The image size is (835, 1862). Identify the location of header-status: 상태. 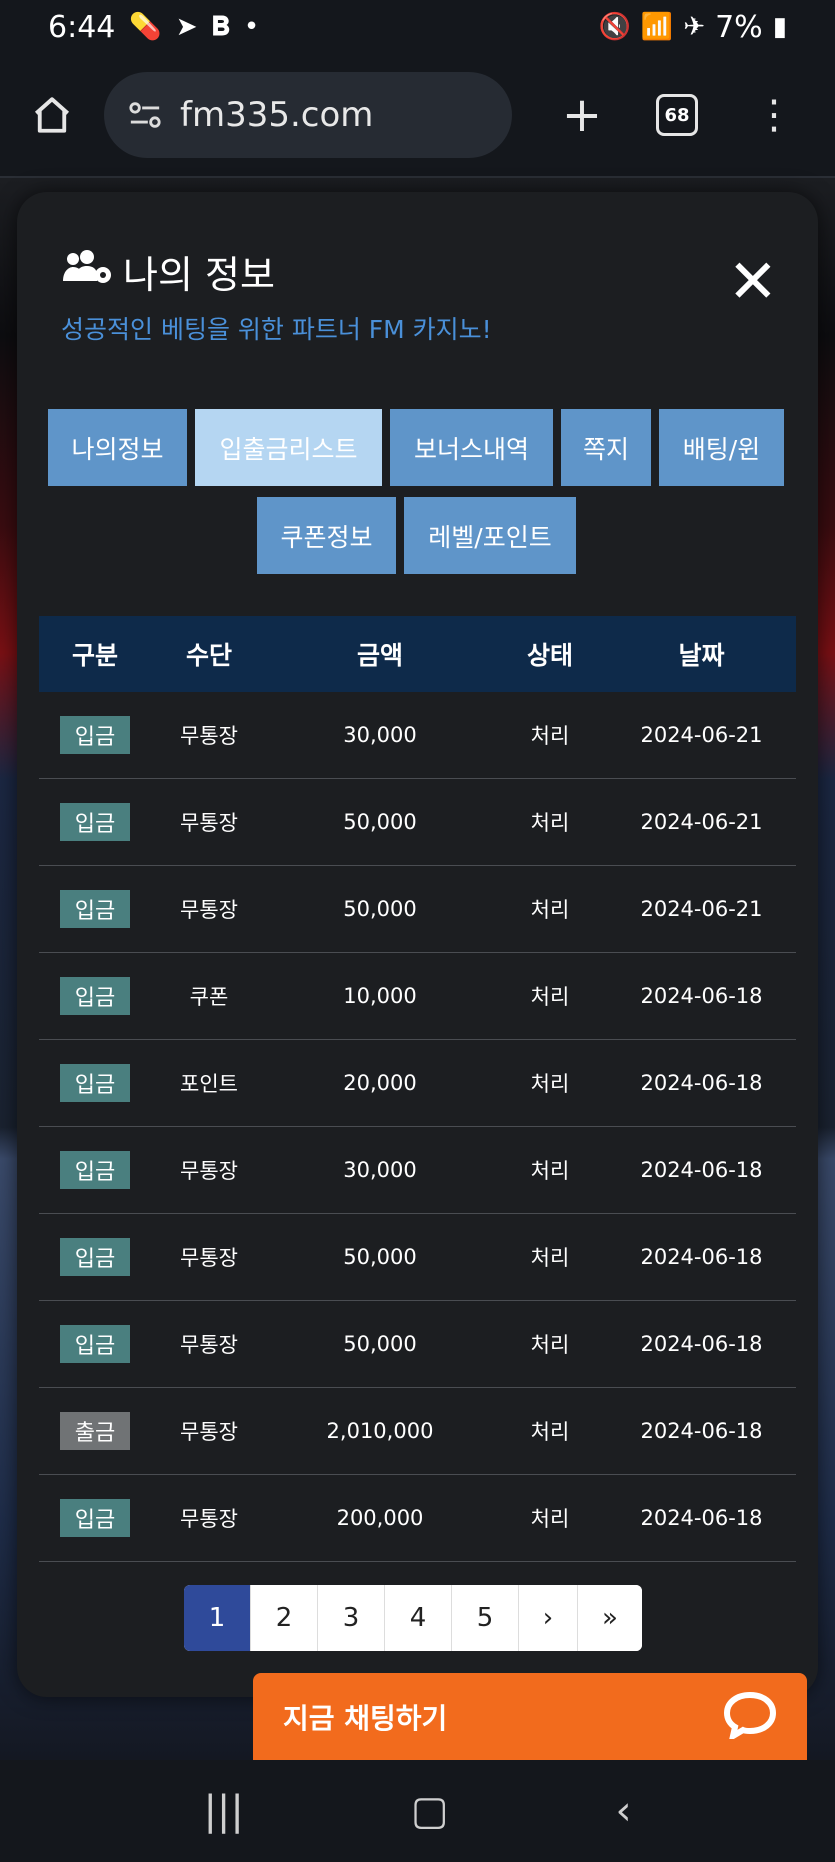
(549, 655).